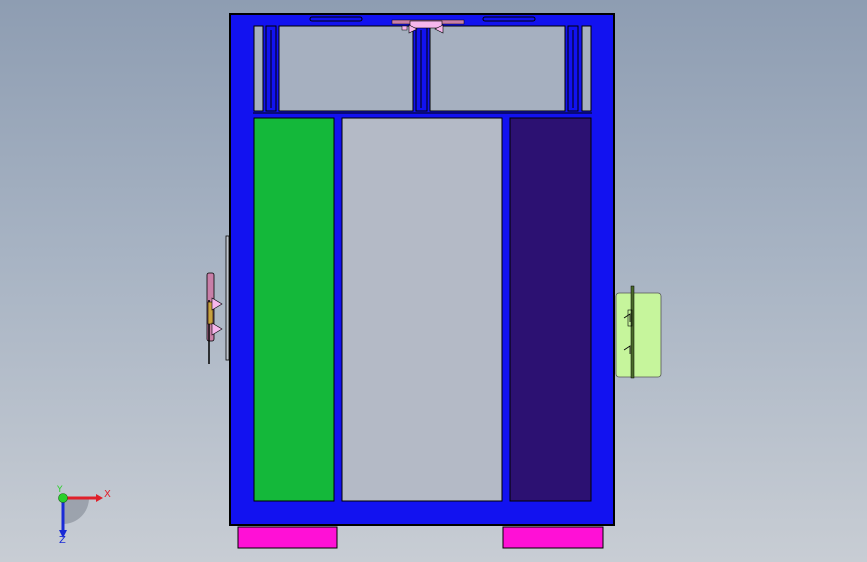  Describe the element at coordinates (83, 515) in the screenshot. I see `axis-triad: X Y Z` at that location.